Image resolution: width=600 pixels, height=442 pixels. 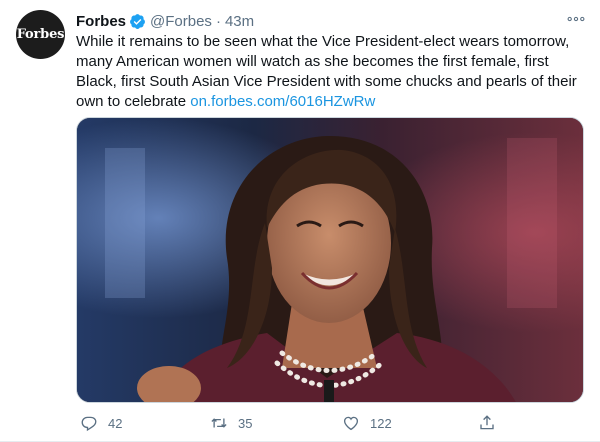 I want to click on avatar-logo-text: Forbes, so click(x=40, y=34).